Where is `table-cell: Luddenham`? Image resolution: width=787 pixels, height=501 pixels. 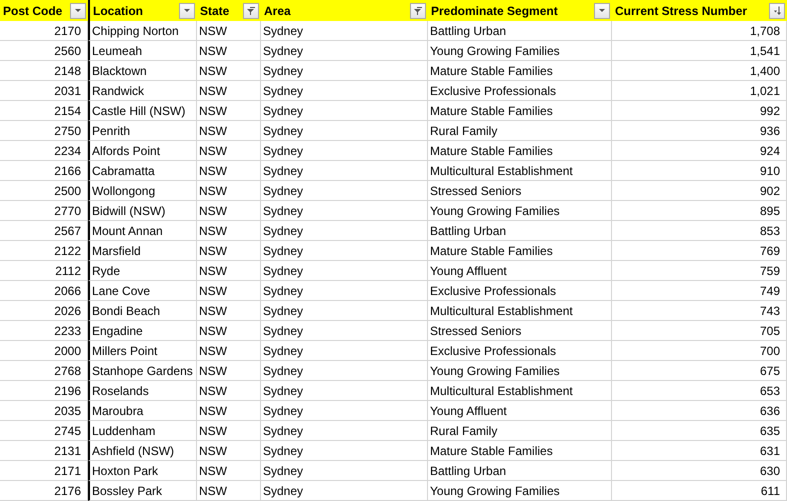
table-cell: Luddenham is located at coordinates (142, 431).